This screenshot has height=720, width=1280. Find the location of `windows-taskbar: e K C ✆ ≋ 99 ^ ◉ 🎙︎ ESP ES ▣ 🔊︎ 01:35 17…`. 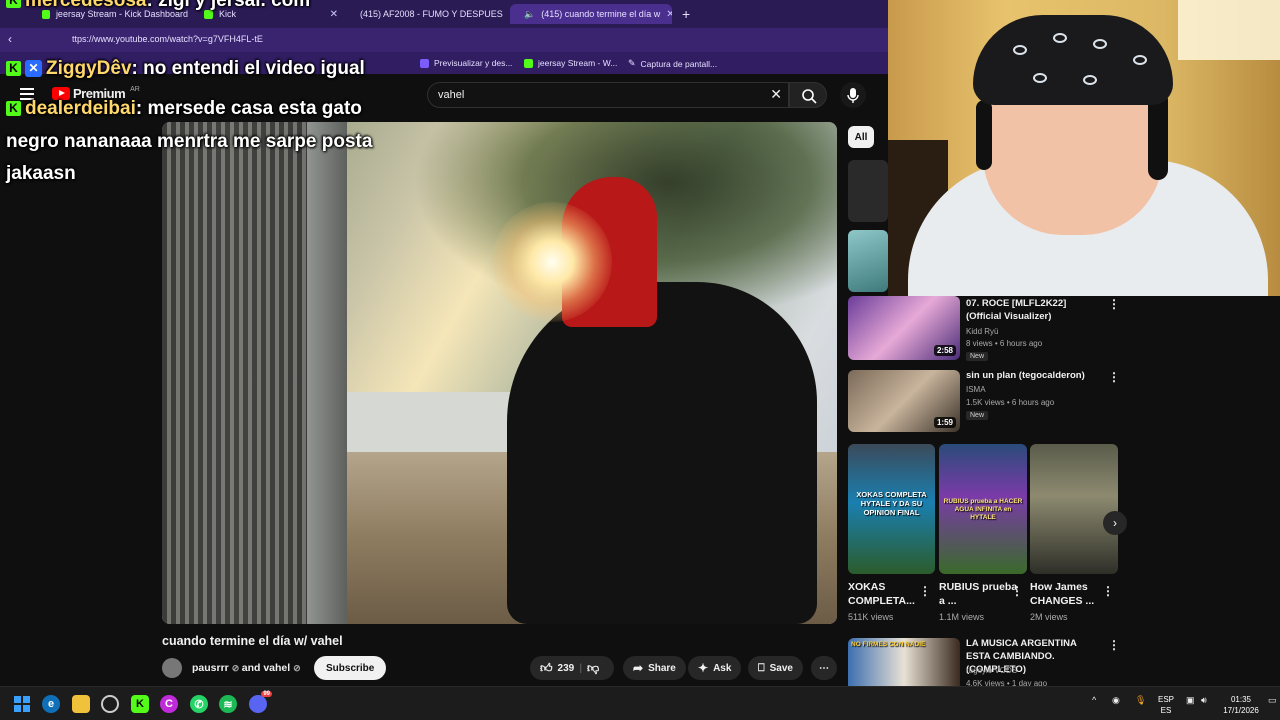

windows-taskbar: e K C ✆ ≋ 99 ^ ◉ 🎙︎ ESP ES ▣ 🔊︎ 01:35 17… is located at coordinates (640, 703).